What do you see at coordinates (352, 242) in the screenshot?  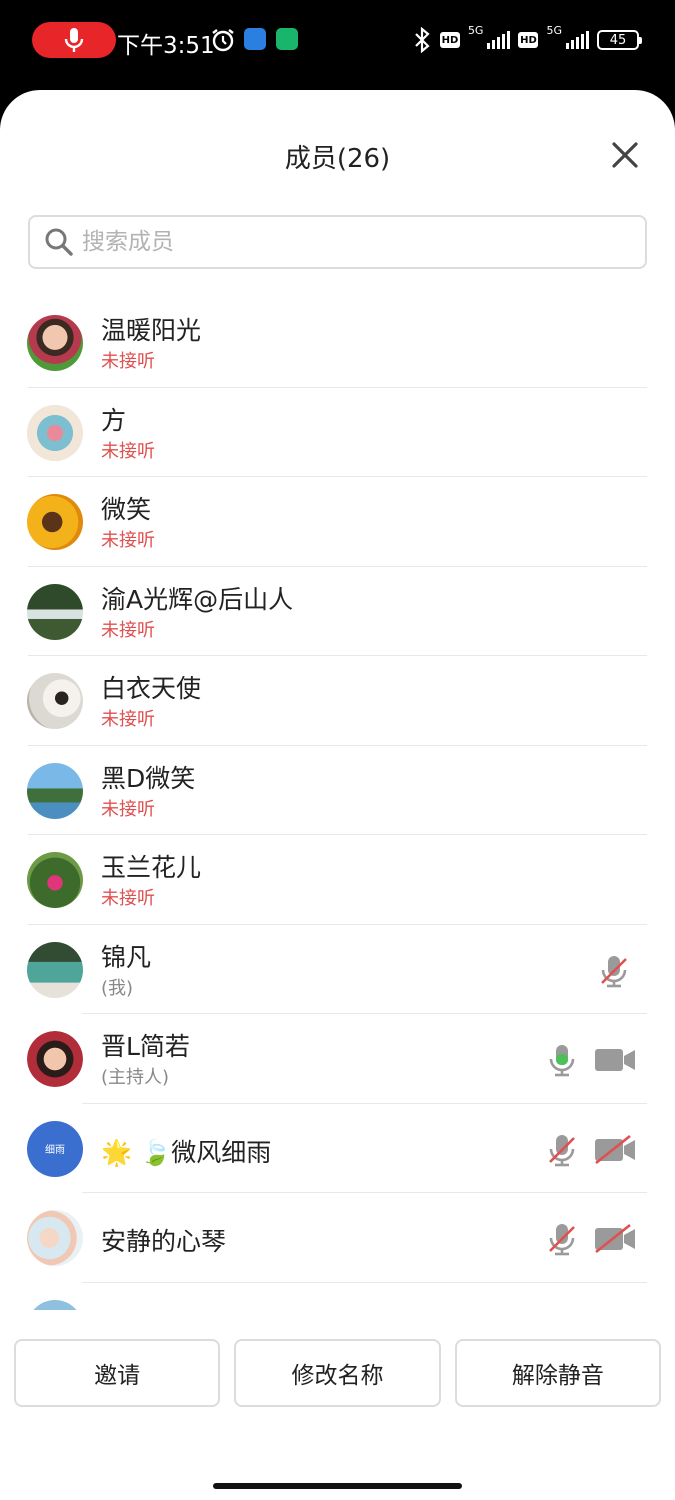 I see `search-input` at bounding box center [352, 242].